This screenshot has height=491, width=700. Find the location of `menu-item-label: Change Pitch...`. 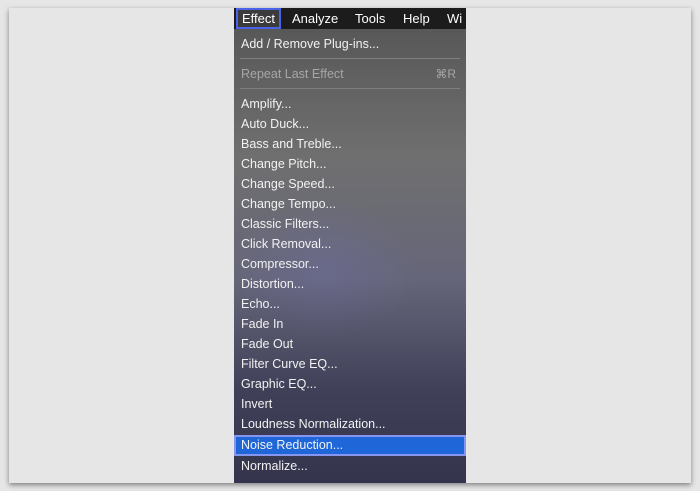

menu-item-label: Change Pitch... is located at coordinates (284, 164).